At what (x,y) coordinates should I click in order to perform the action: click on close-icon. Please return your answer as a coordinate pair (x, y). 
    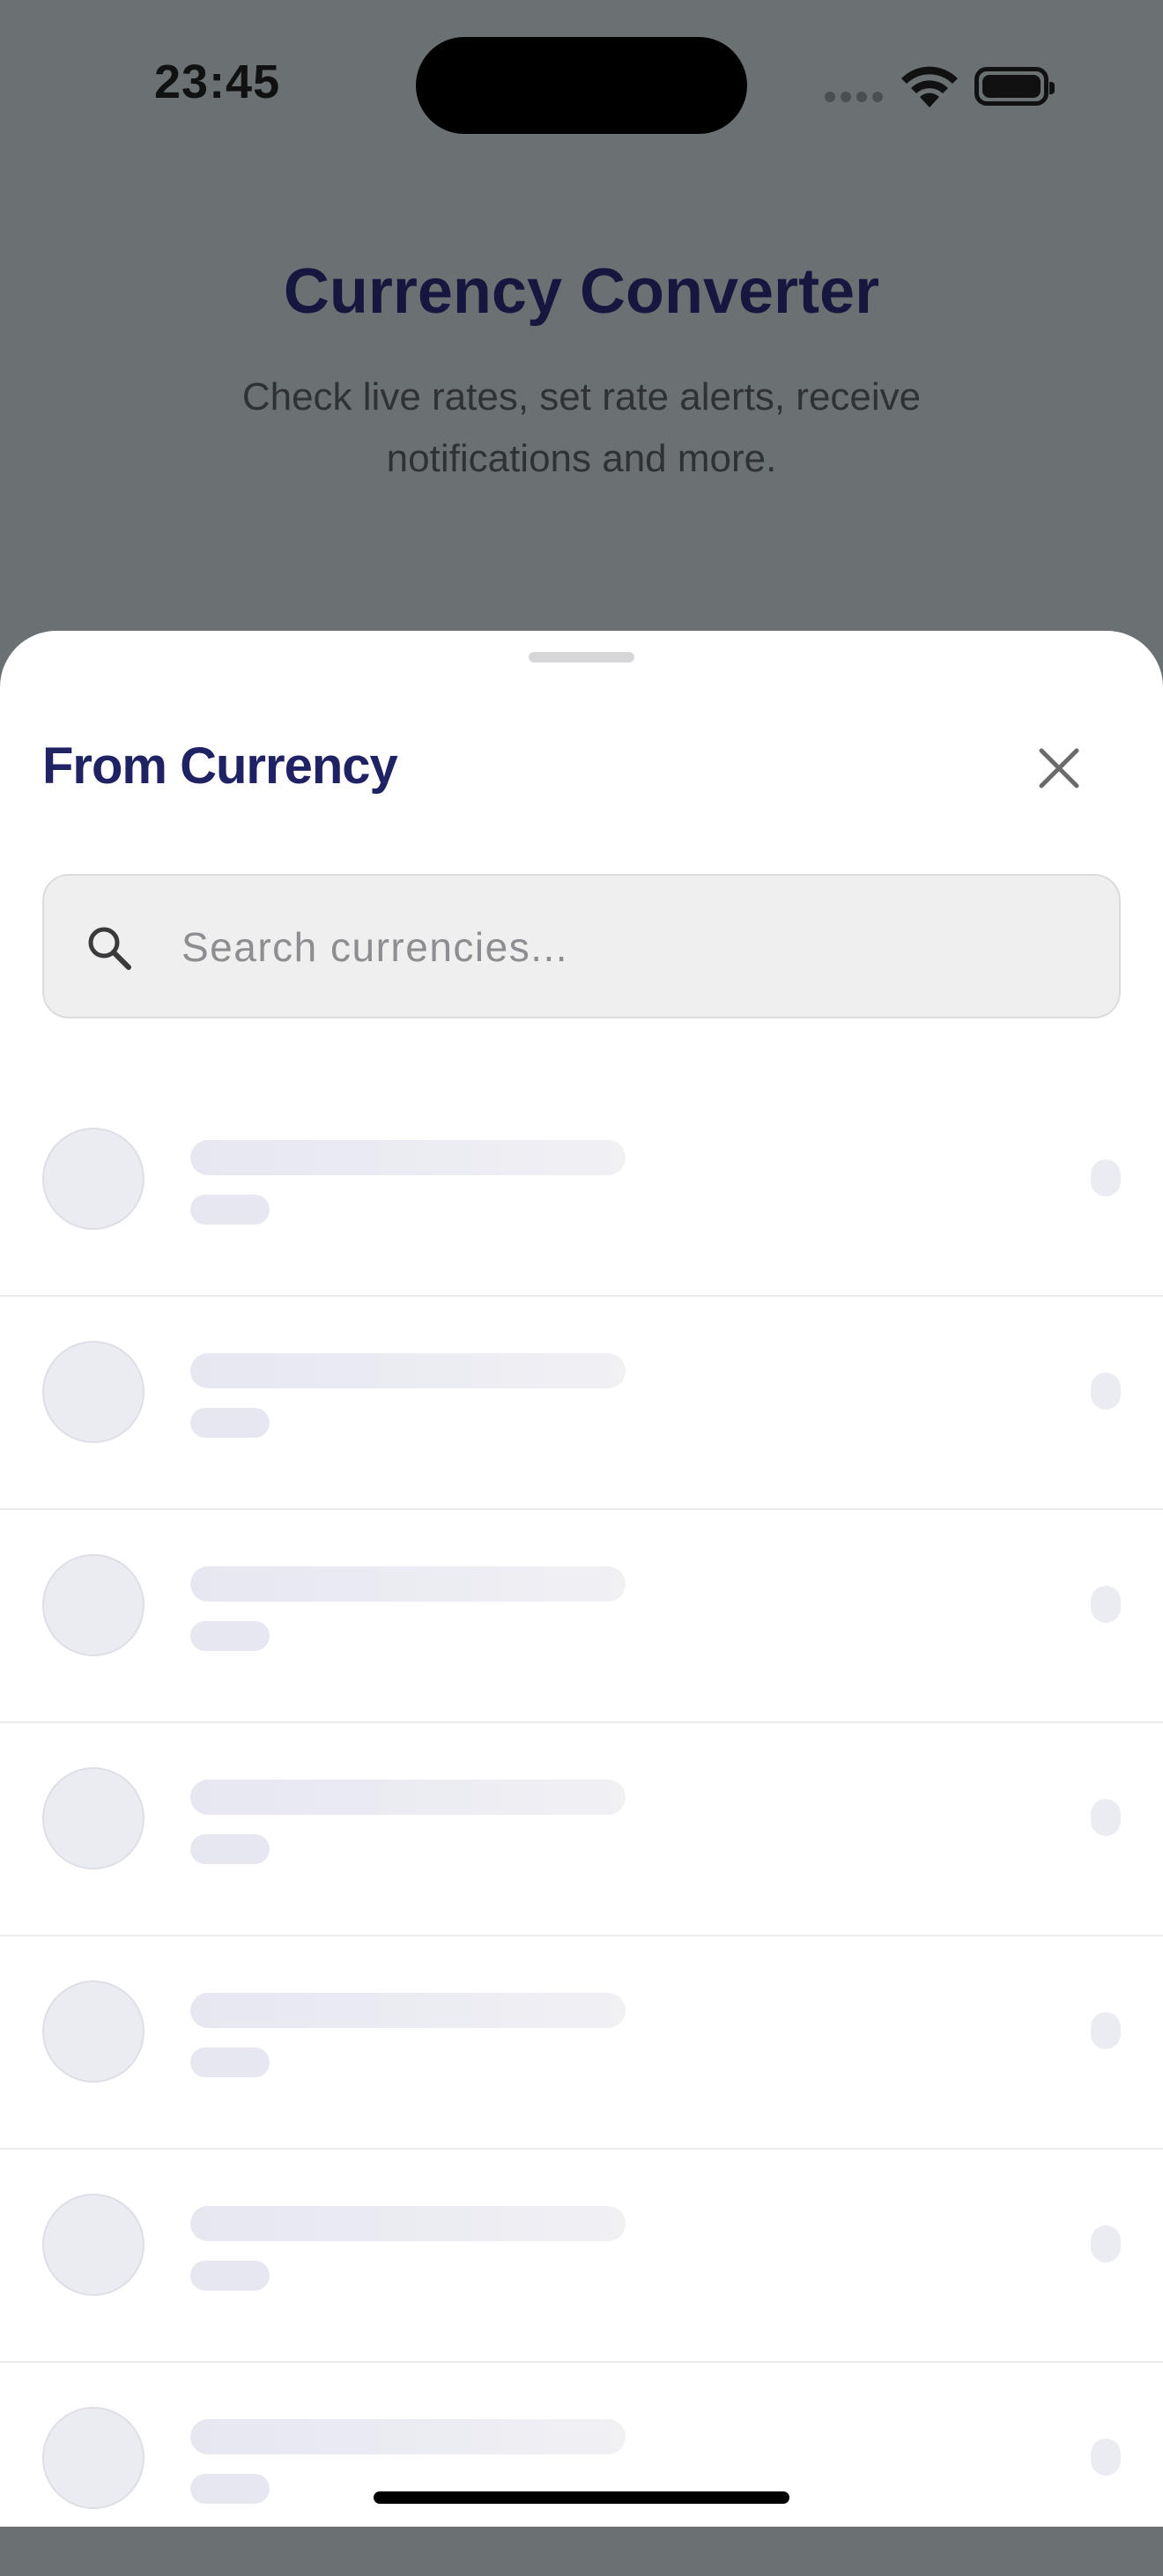
    Looking at the image, I should click on (1059, 768).